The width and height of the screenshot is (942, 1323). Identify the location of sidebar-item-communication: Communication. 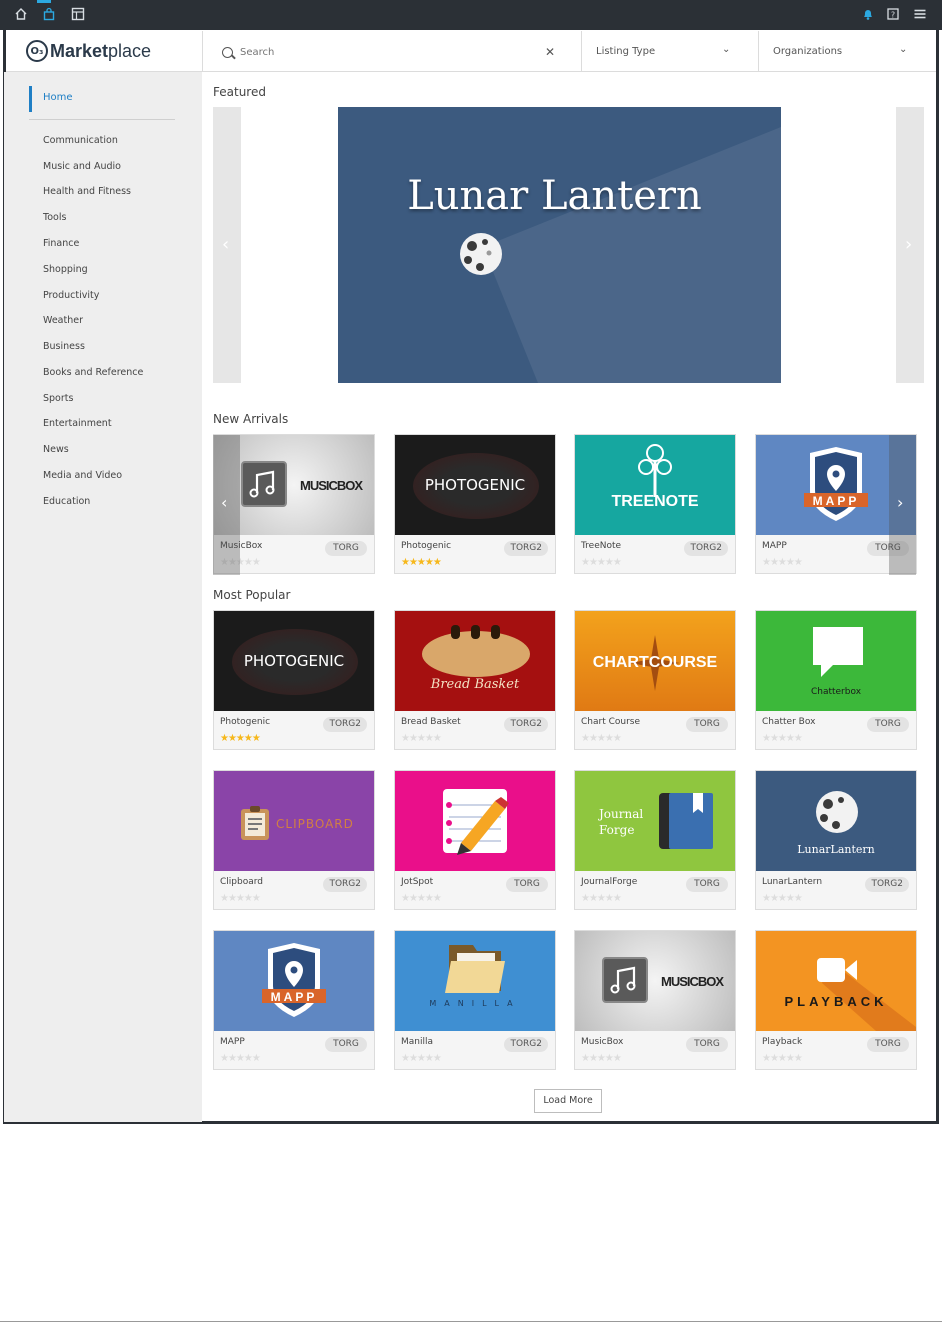
(80, 140).